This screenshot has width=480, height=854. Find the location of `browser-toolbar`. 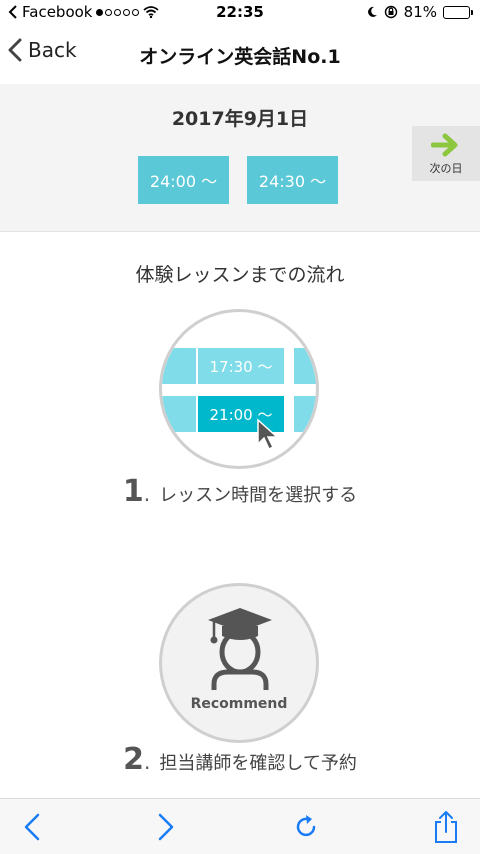

browser-toolbar is located at coordinates (240, 826).